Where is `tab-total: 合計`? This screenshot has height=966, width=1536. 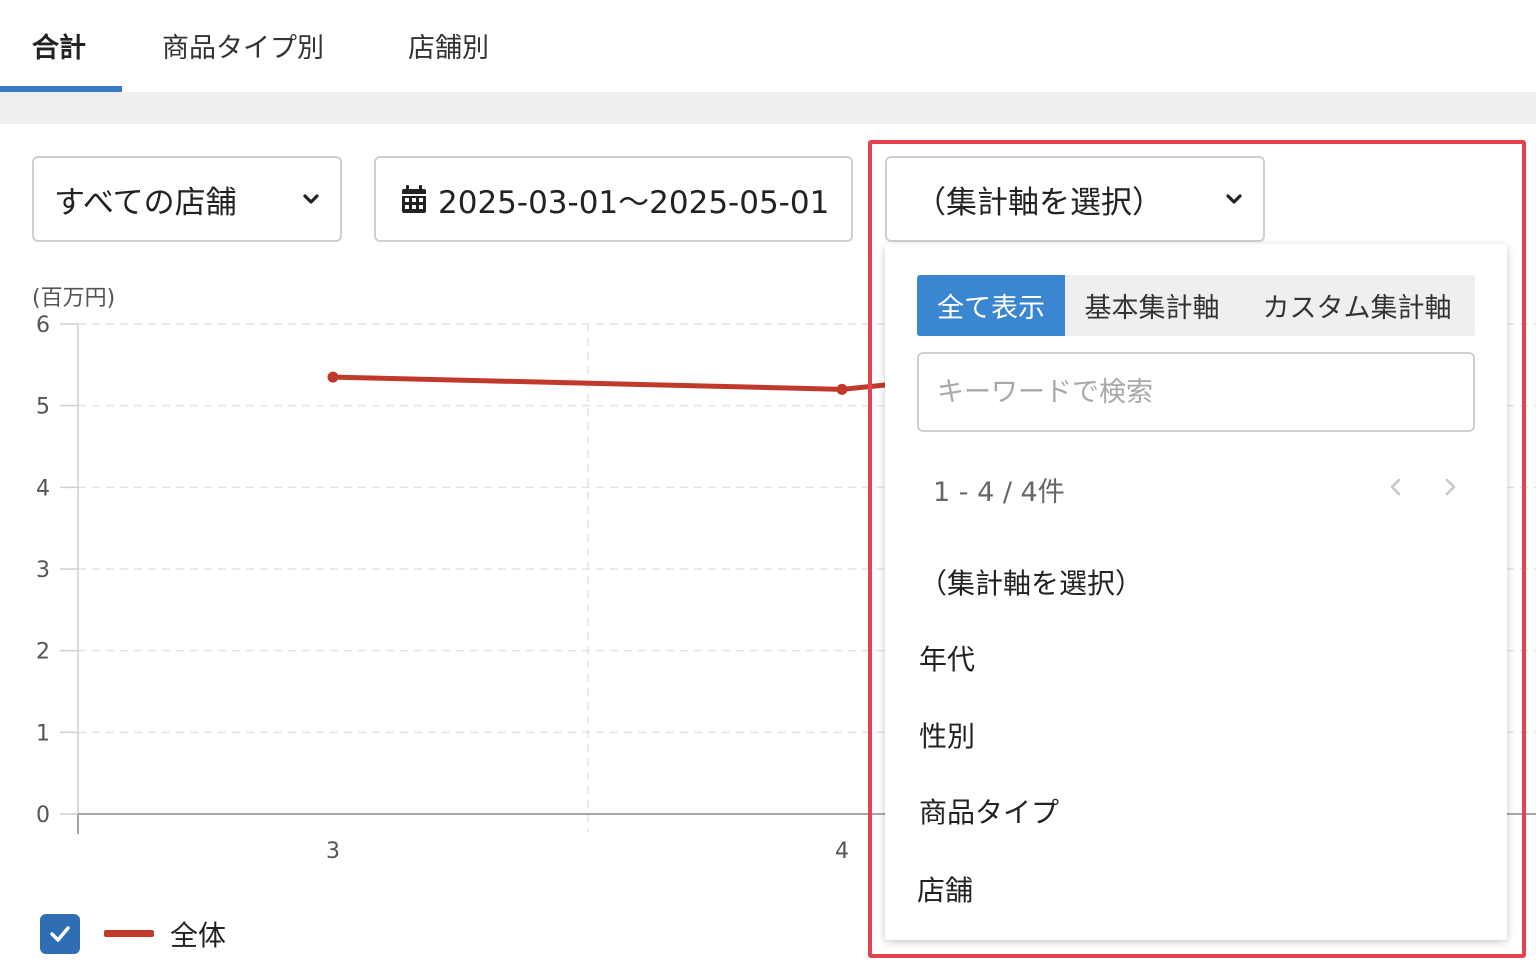
tab-total: 合計 is located at coordinates (59, 45).